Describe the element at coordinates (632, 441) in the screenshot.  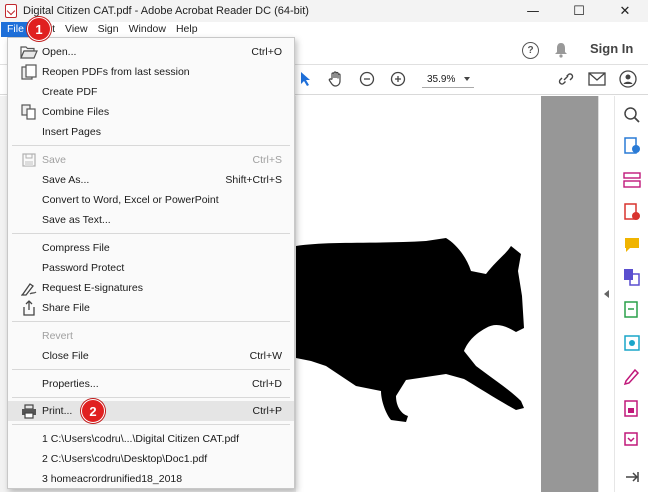
I see `more-tools-icon` at that location.